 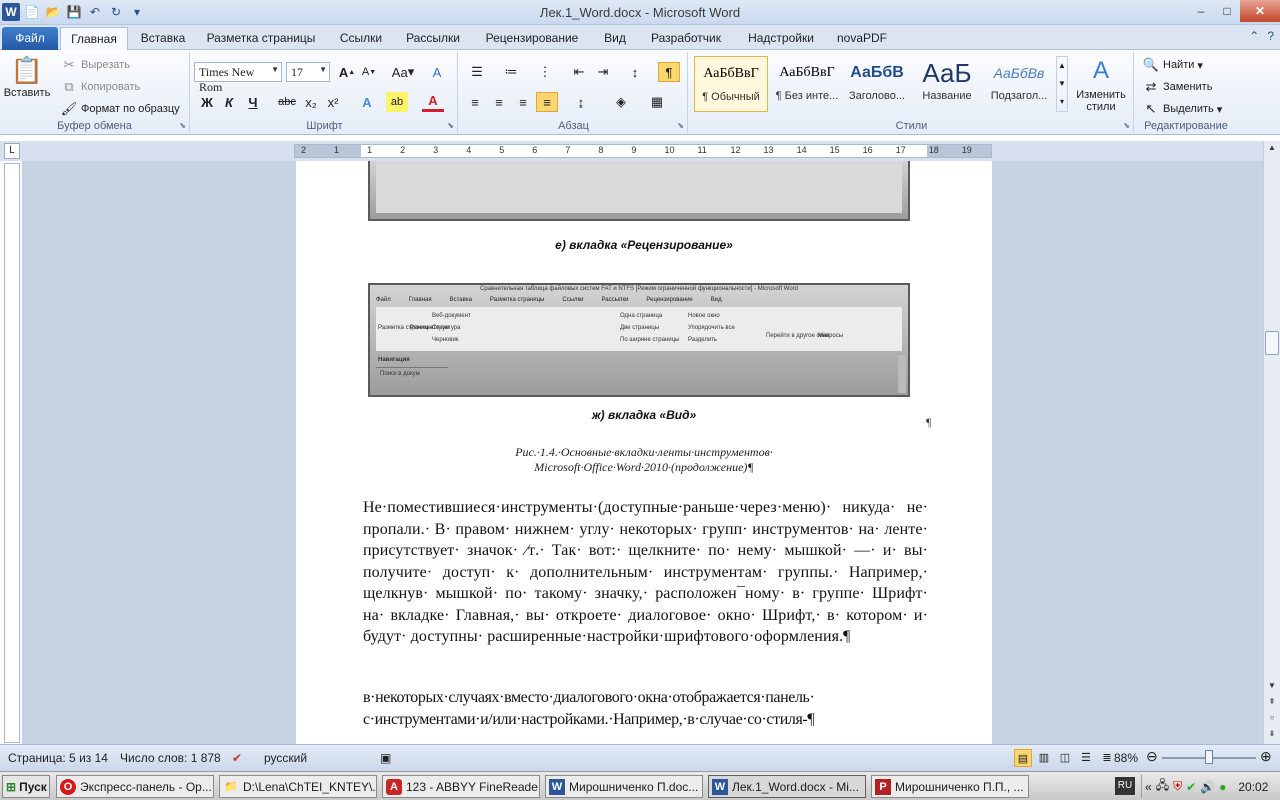 I want to click on styles-launcher-icon: ⬊, so click(x=1126, y=125).